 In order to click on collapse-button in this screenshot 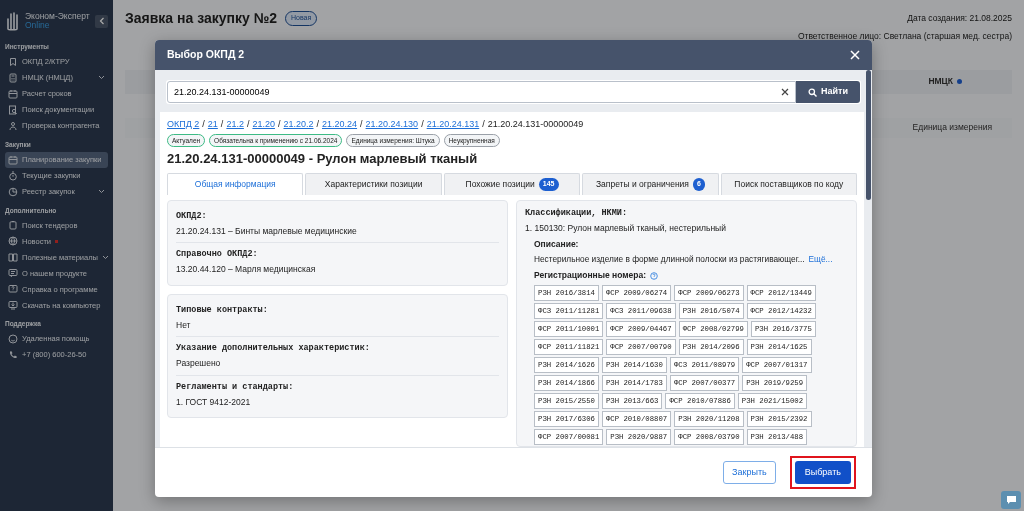, I will do `click(101, 21)`.